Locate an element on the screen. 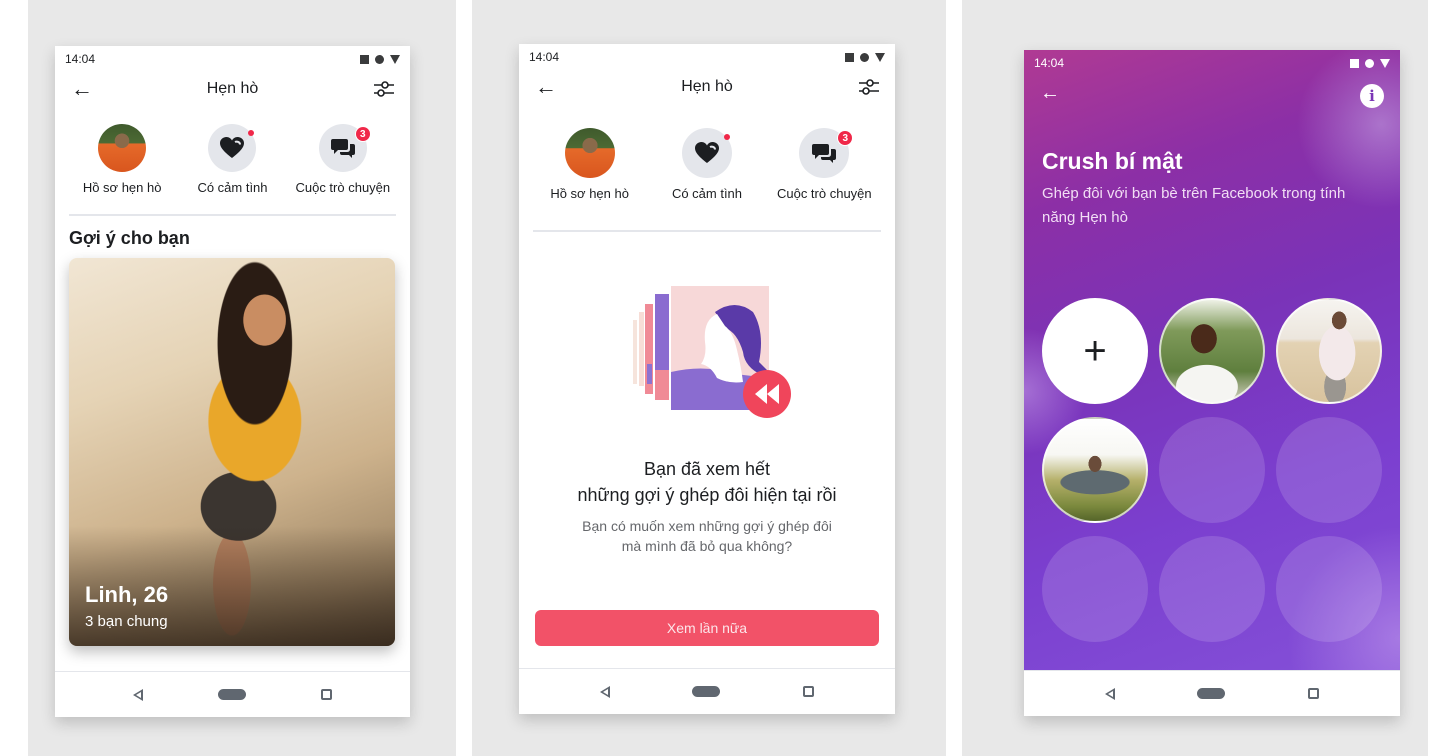  view-again-button: Xem lần nữa is located at coordinates (707, 628).